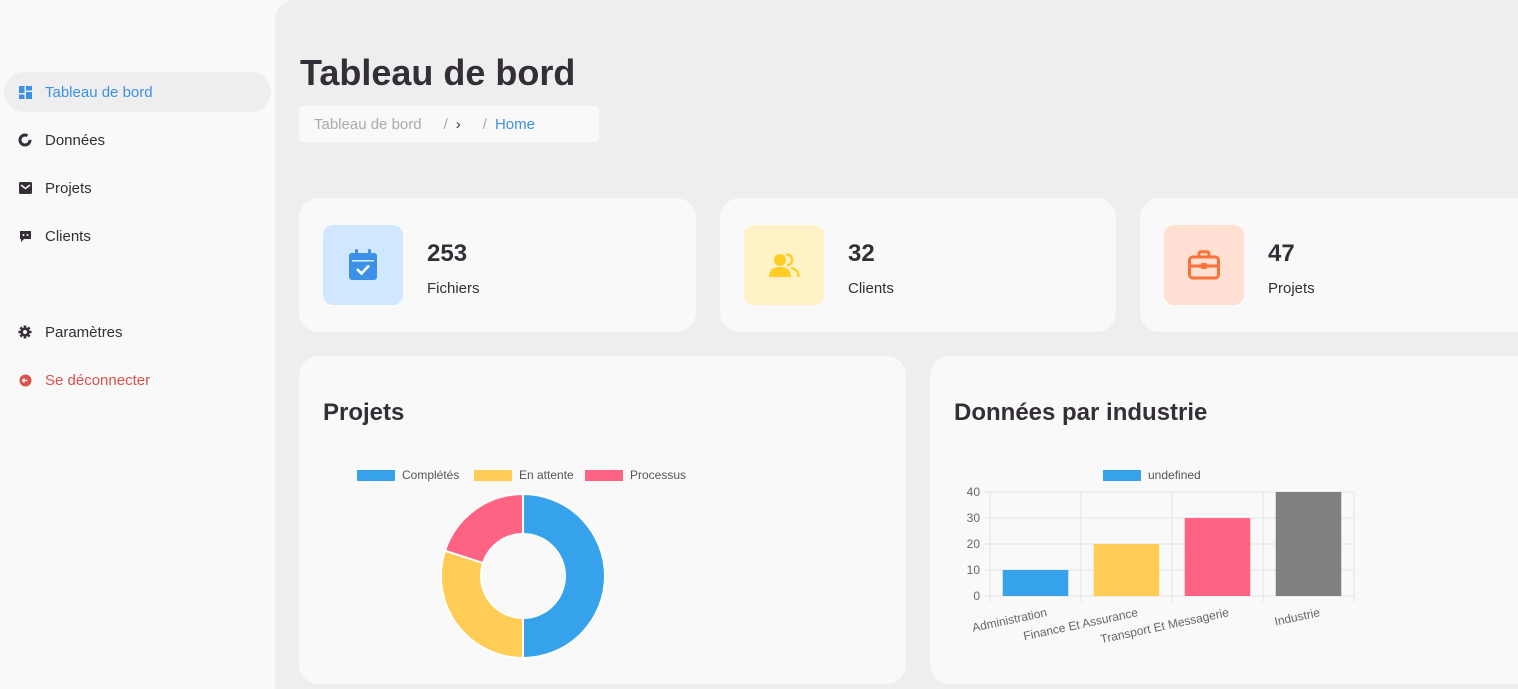 This screenshot has width=1518, height=689. Describe the element at coordinates (25, 380) in the screenshot. I see `logout-icon` at that location.